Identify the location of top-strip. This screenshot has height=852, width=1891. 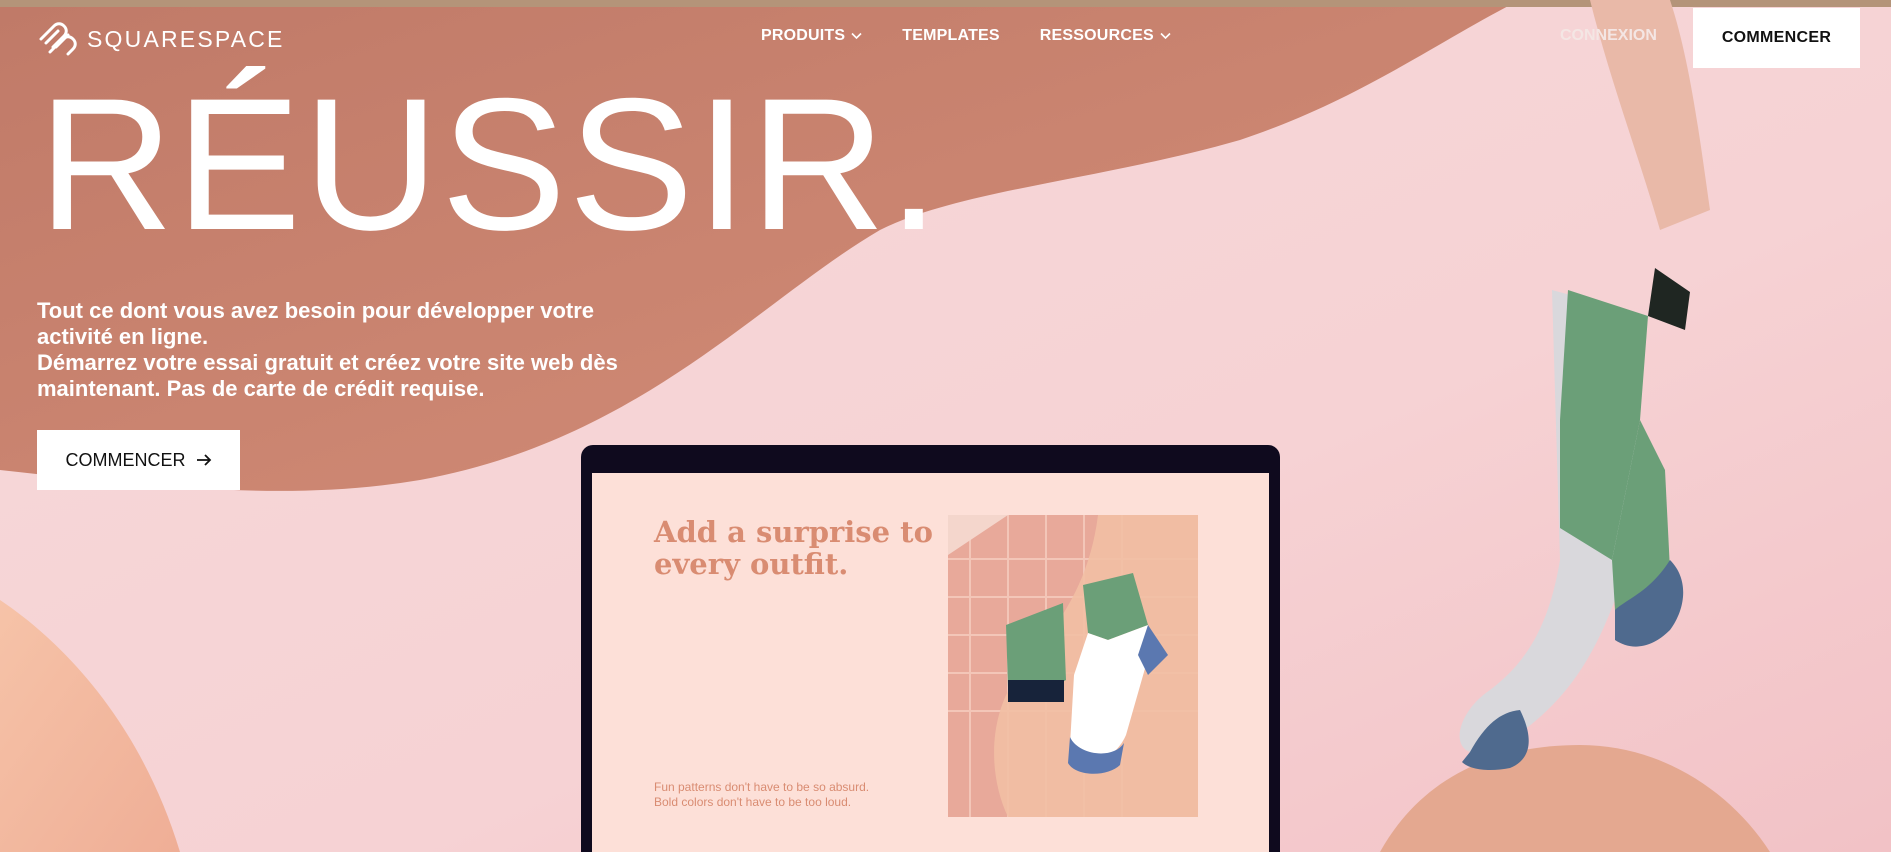
(945, 3).